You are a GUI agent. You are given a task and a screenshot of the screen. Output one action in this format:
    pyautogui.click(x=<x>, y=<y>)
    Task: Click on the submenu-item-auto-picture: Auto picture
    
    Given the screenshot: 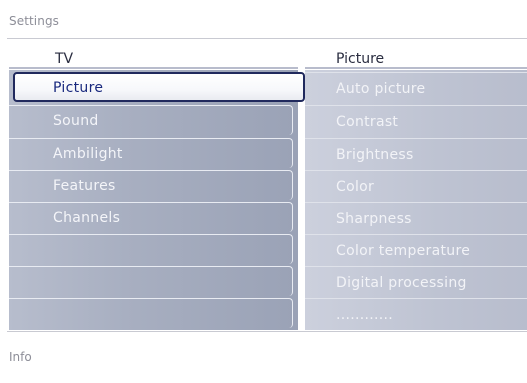 What is the action you would take?
    pyautogui.click(x=416, y=87)
    